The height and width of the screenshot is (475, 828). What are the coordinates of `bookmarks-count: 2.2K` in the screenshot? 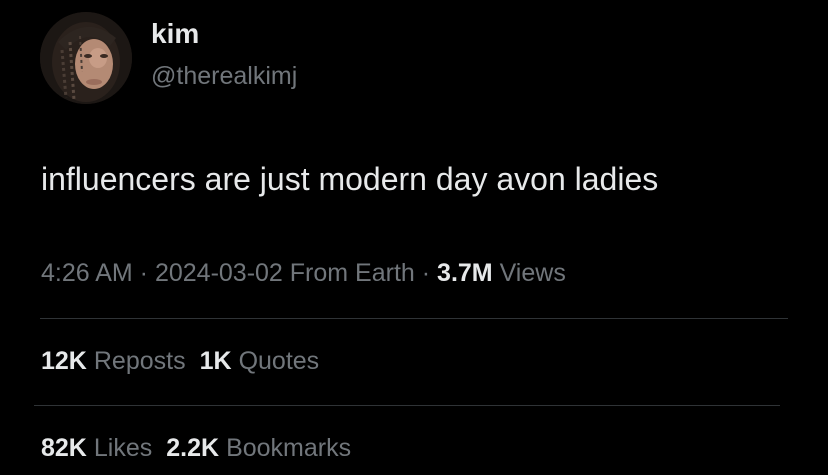 It's located at (193, 448).